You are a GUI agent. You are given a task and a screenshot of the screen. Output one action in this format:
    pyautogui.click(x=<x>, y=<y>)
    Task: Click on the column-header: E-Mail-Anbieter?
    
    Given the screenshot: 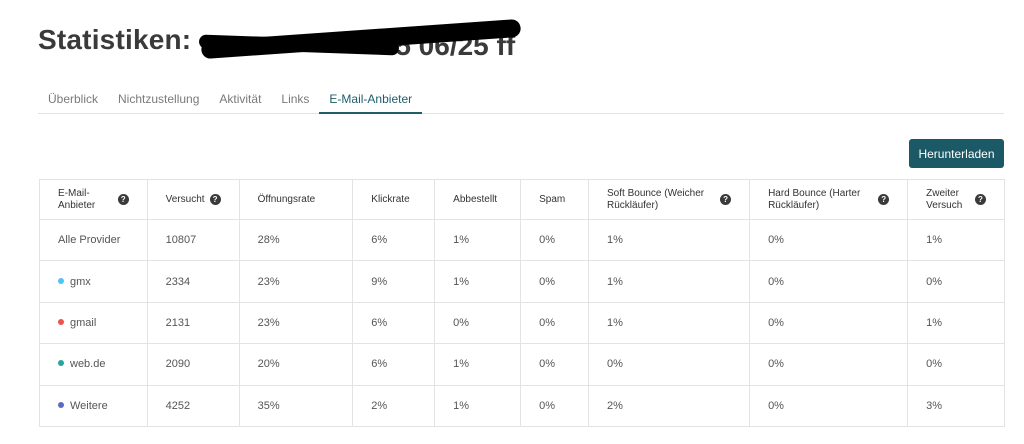 What is the action you would take?
    pyautogui.click(x=93, y=199)
    